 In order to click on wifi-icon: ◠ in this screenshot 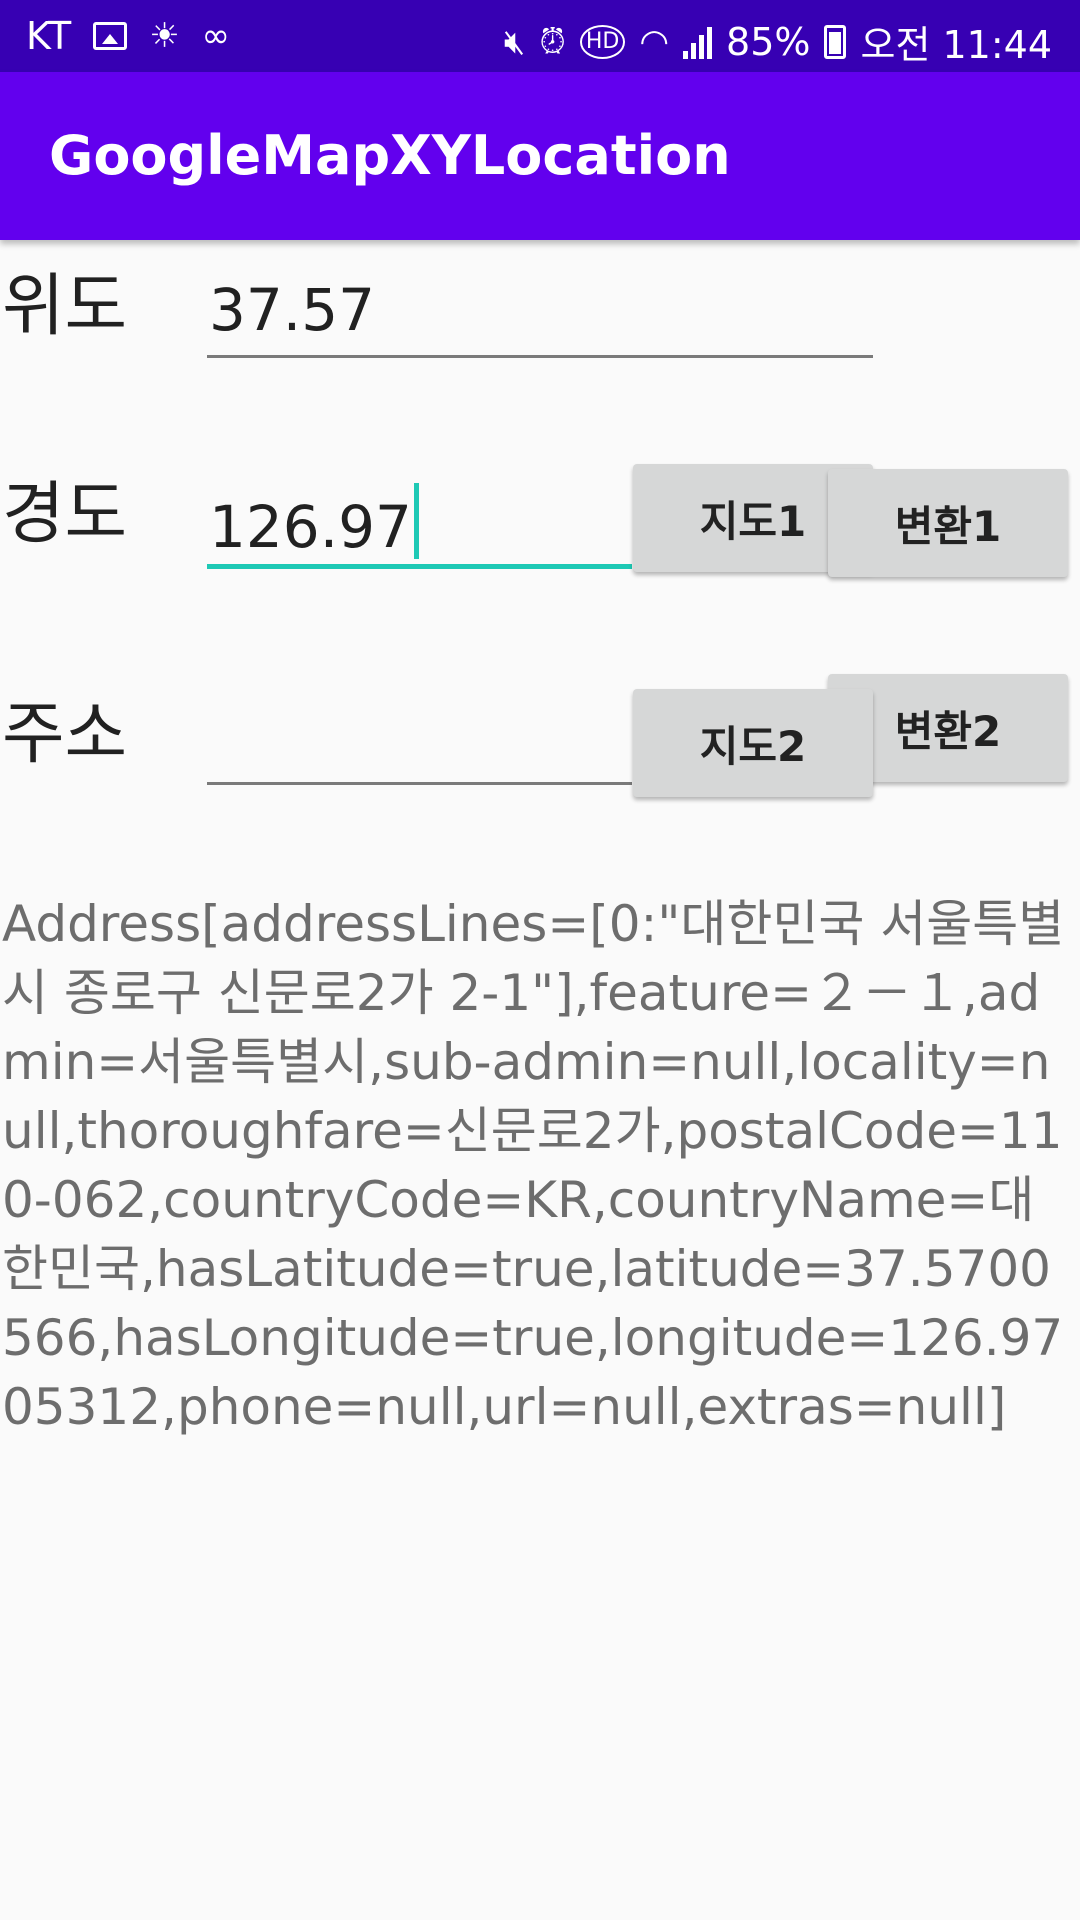, I will do `click(654, 41)`.